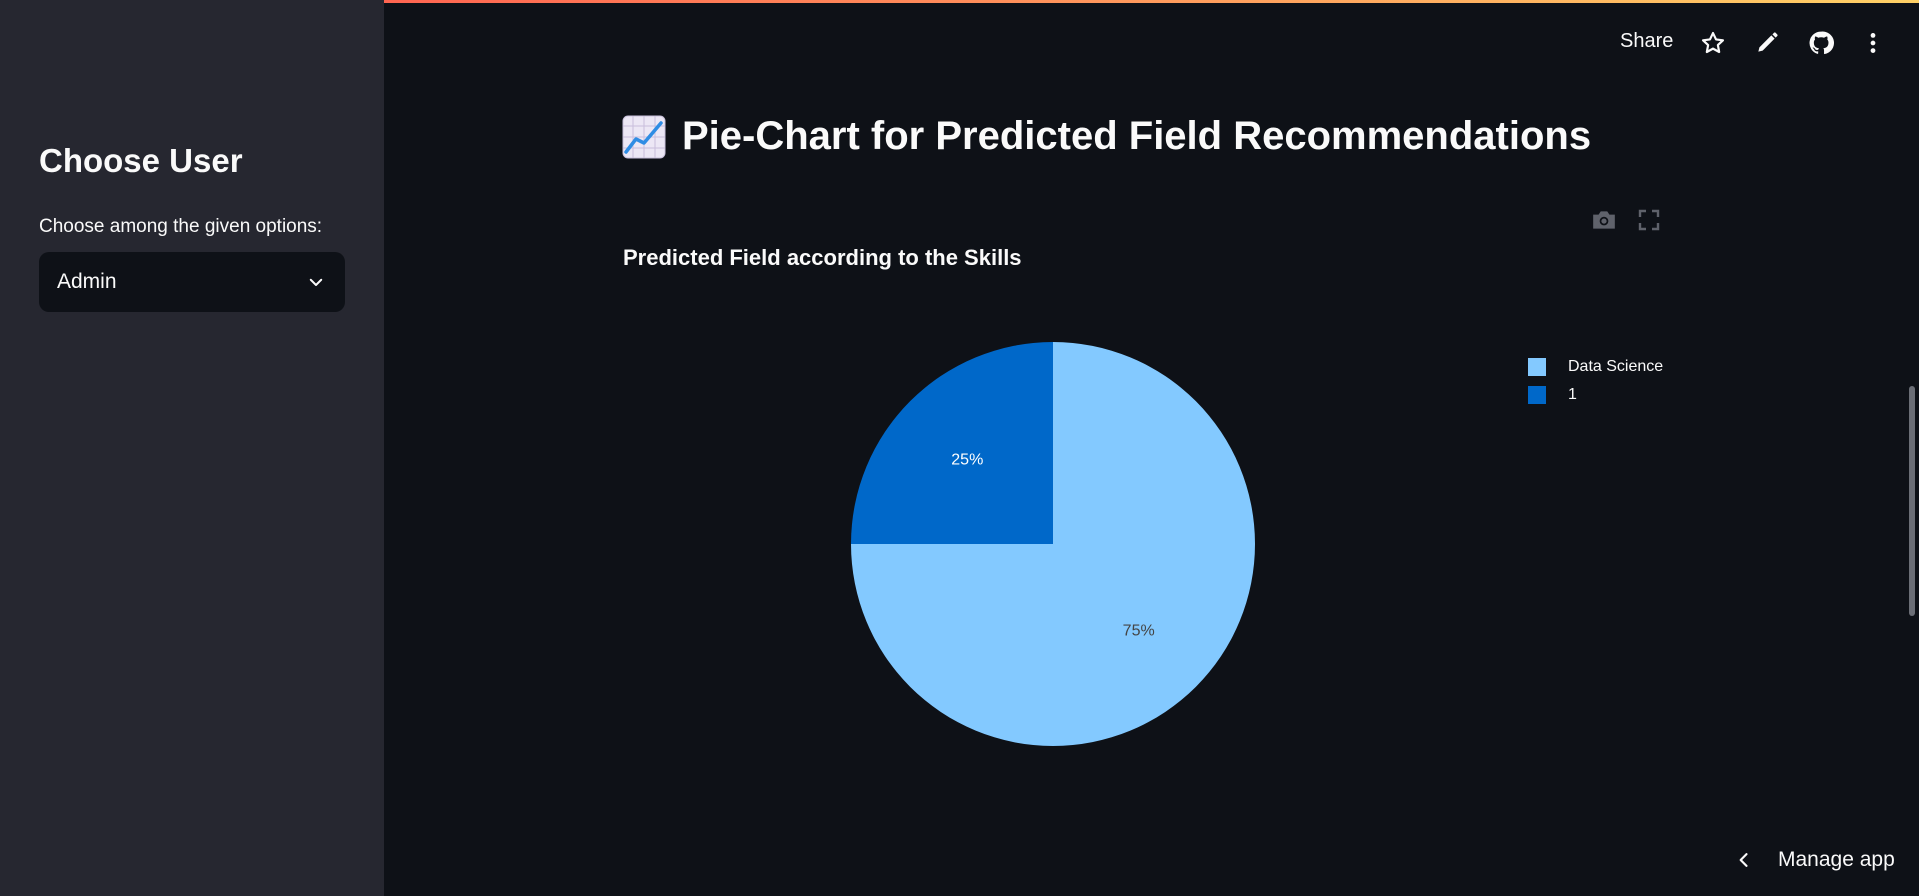 This screenshot has width=1919, height=896. Describe the element at coordinates (1595, 395) in the screenshot. I see `legend-item-1: 1` at that location.